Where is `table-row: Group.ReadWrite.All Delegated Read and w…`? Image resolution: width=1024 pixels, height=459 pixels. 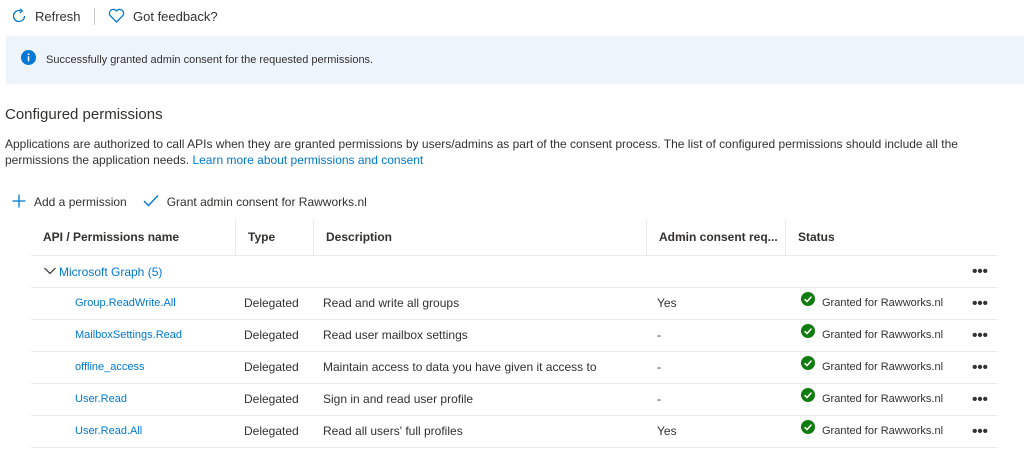
table-row: Group.ReadWrite.All Delegated Read and w… is located at coordinates (514, 304).